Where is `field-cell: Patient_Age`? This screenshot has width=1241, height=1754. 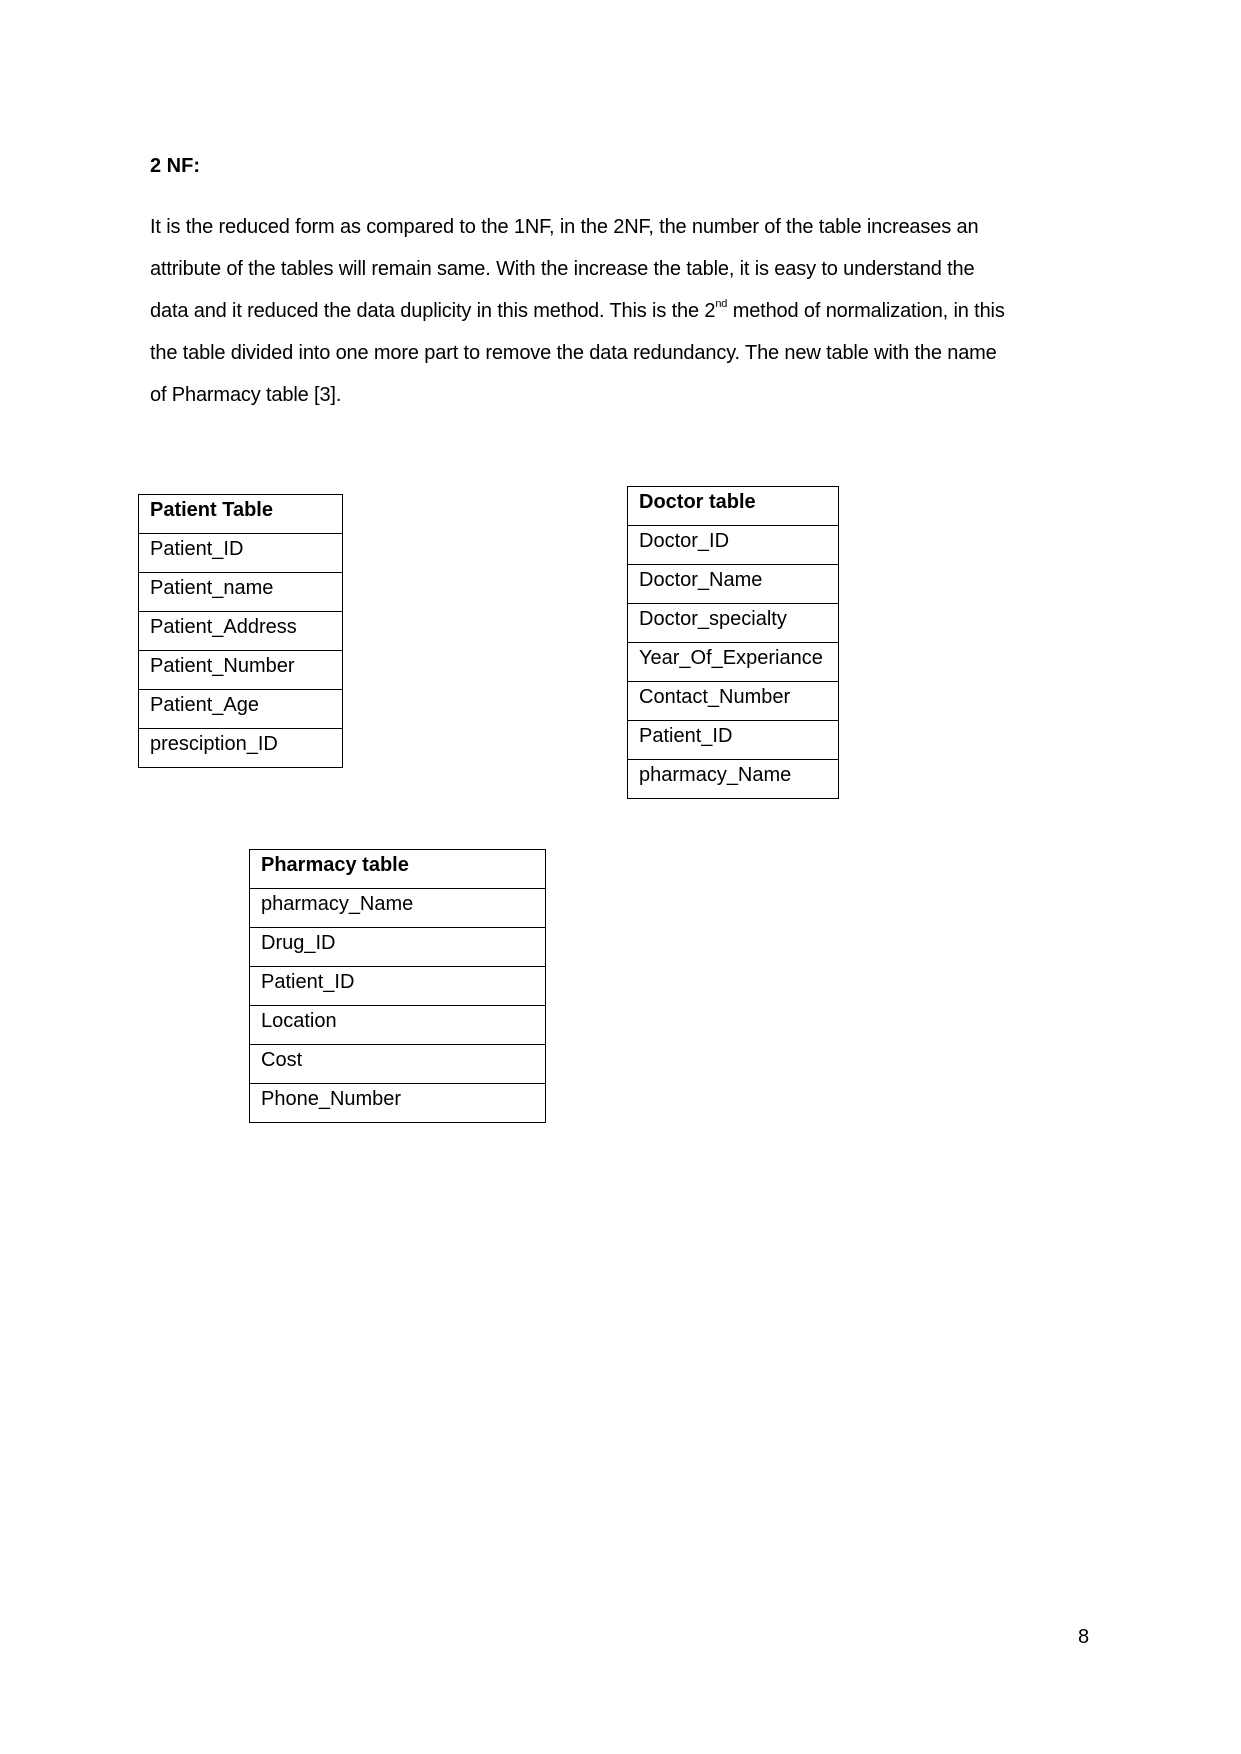
field-cell: Patient_Age is located at coordinates (240, 709).